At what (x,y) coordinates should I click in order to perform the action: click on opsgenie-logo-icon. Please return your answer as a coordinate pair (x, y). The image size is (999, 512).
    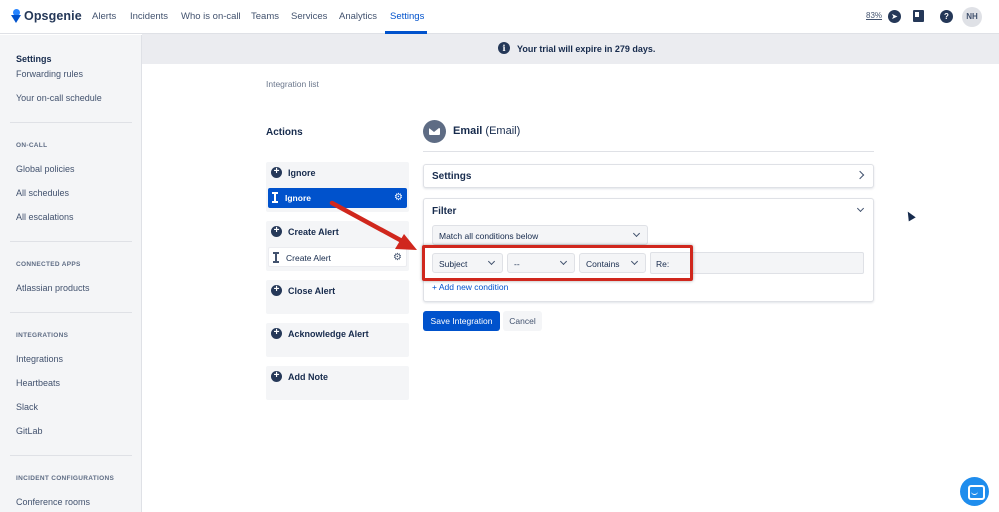
    Looking at the image, I should click on (16, 16).